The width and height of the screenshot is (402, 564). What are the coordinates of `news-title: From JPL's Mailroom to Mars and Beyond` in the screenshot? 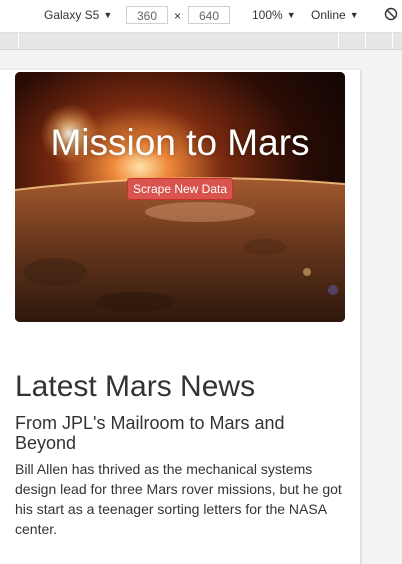 It's located at (150, 433).